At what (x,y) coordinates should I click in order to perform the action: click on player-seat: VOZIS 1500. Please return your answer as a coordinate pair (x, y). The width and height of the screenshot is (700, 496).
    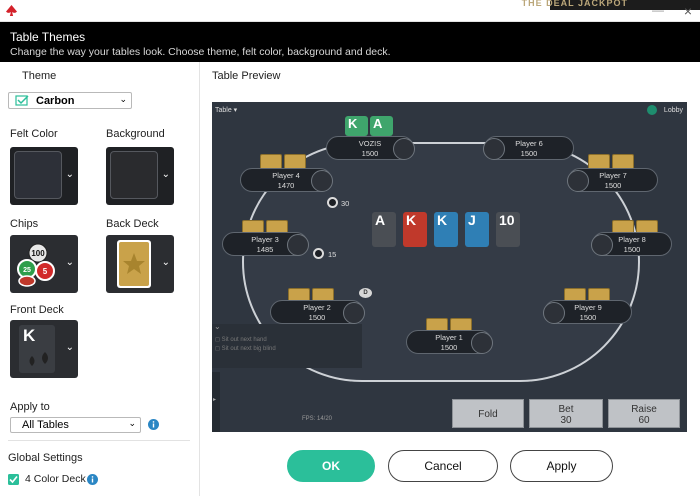
    Looking at the image, I should click on (370, 148).